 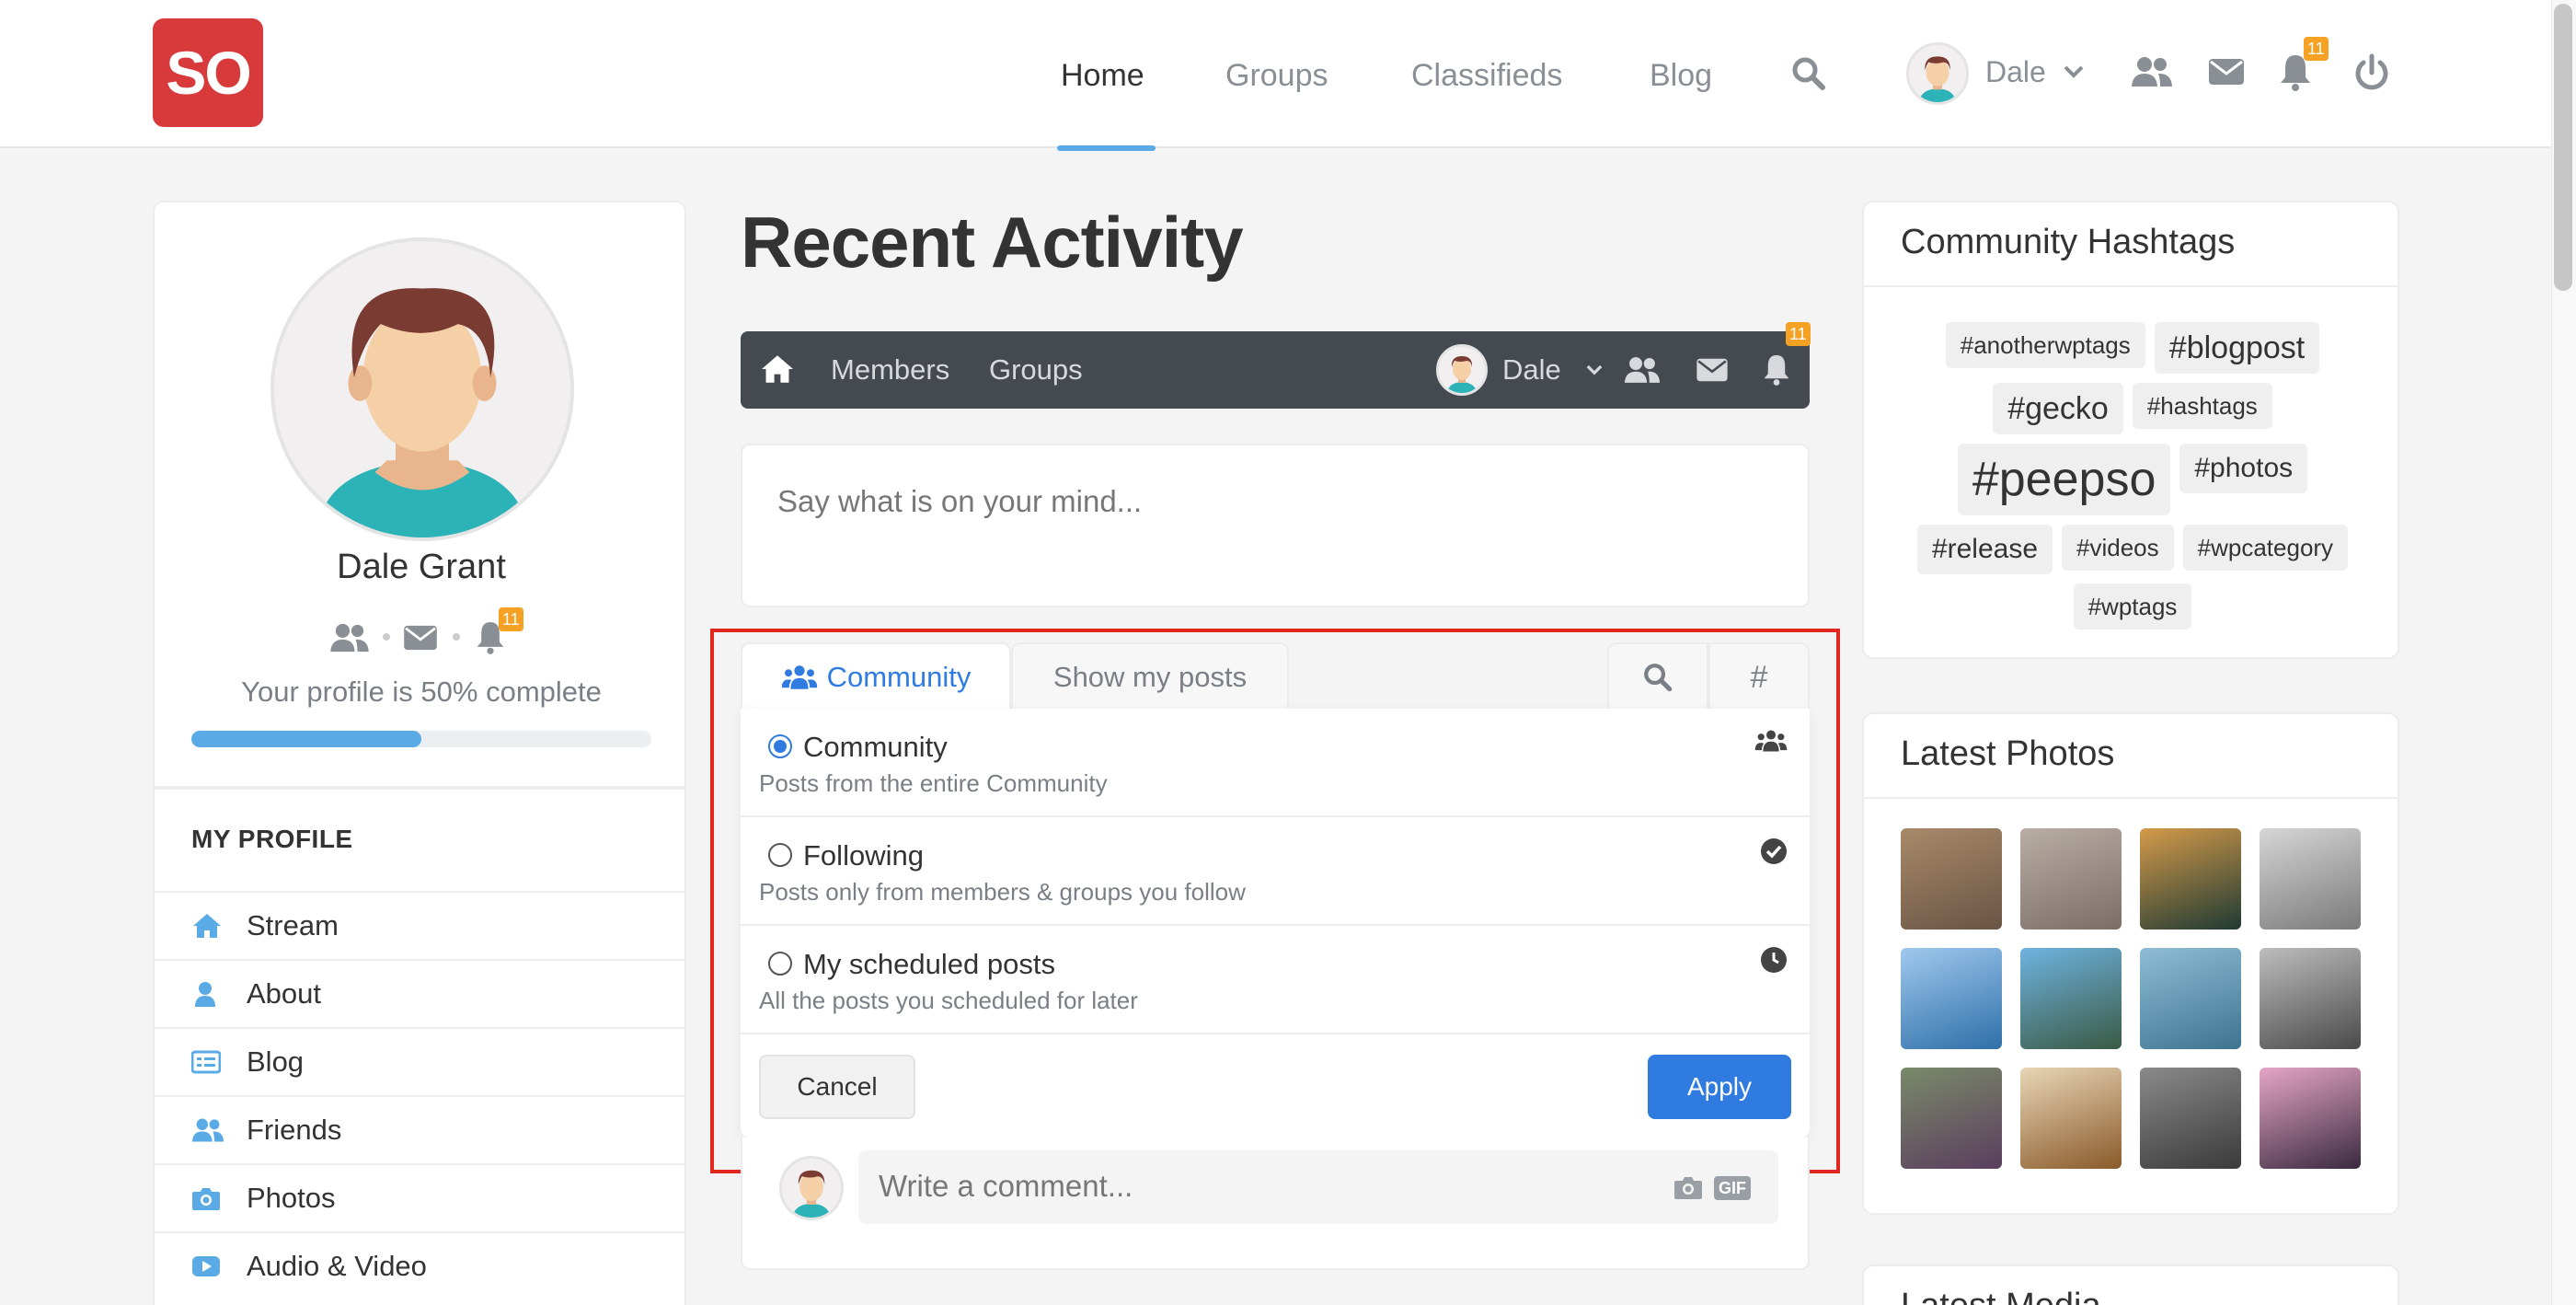 I want to click on menu-item-audio-video: Audio & Video, so click(x=419, y=1265).